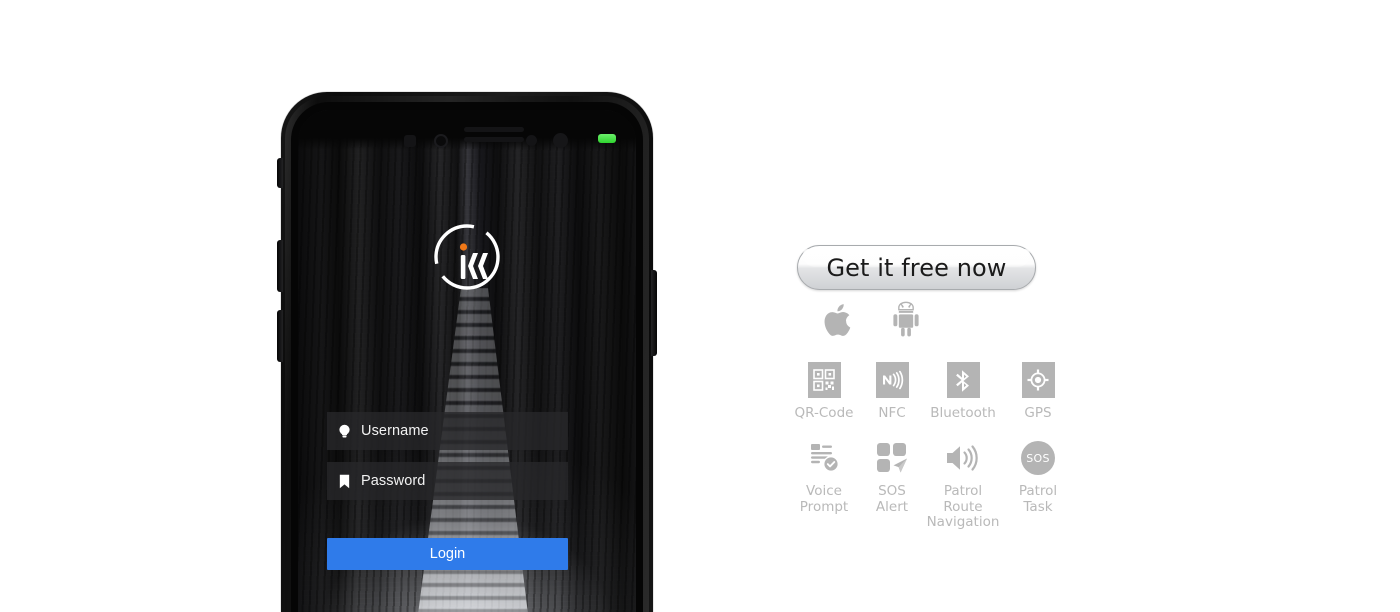 The width and height of the screenshot is (1400, 612). I want to click on front-camera-icon, so click(410, 141).